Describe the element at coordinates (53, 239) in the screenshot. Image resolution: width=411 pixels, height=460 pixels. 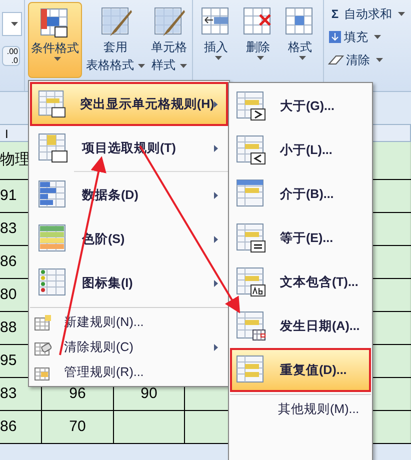
I see `color-scale-icon` at that location.